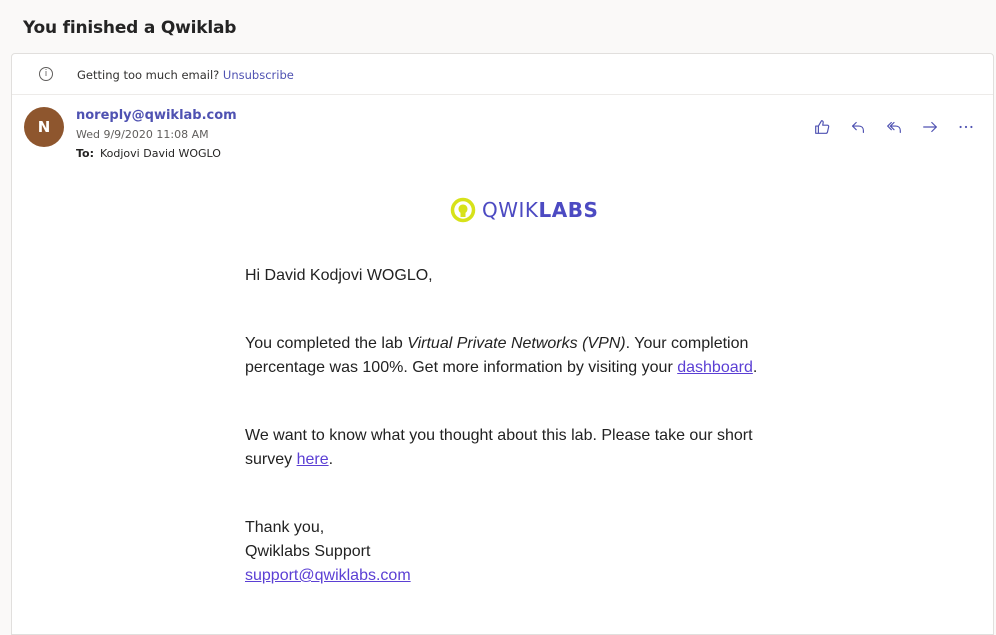 Image resolution: width=996 pixels, height=635 pixels. I want to click on recipient-name: Kodjovi David WOGLO, so click(160, 153).